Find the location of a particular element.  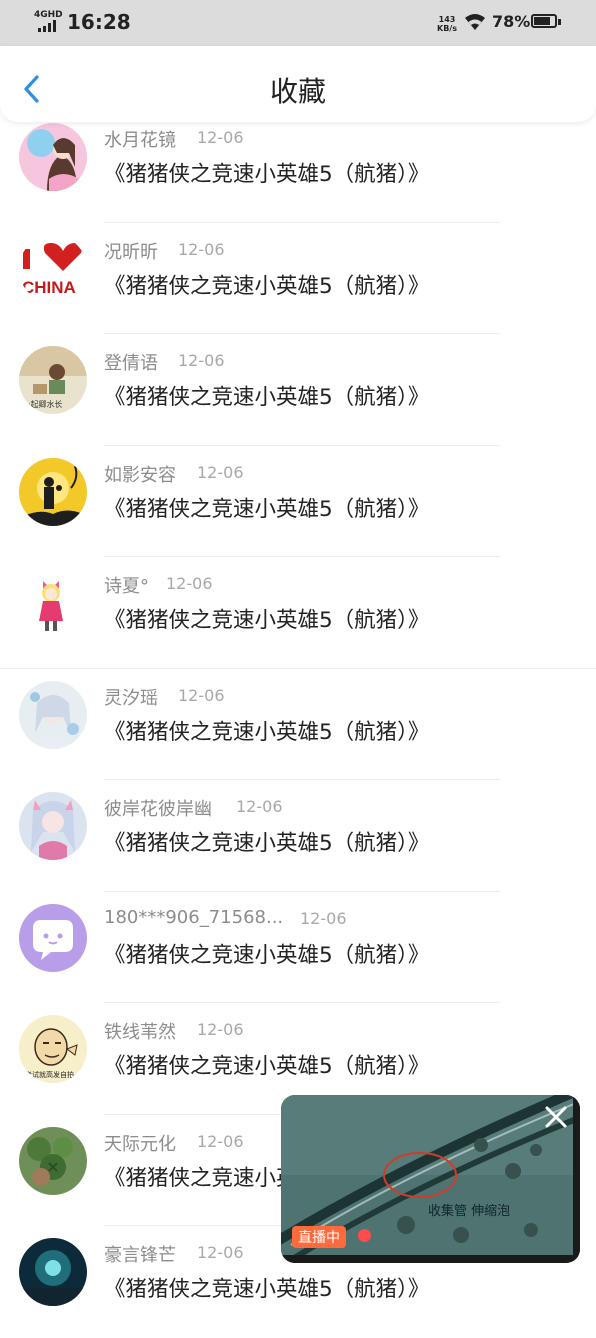

battery-icon is located at coordinates (544, 21).